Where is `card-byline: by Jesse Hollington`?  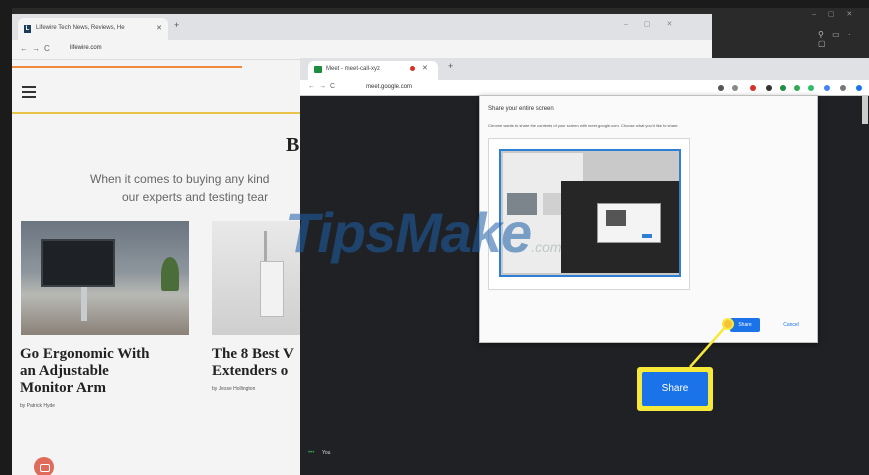 card-byline: by Jesse Hollington is located at coordinates (233, 389).